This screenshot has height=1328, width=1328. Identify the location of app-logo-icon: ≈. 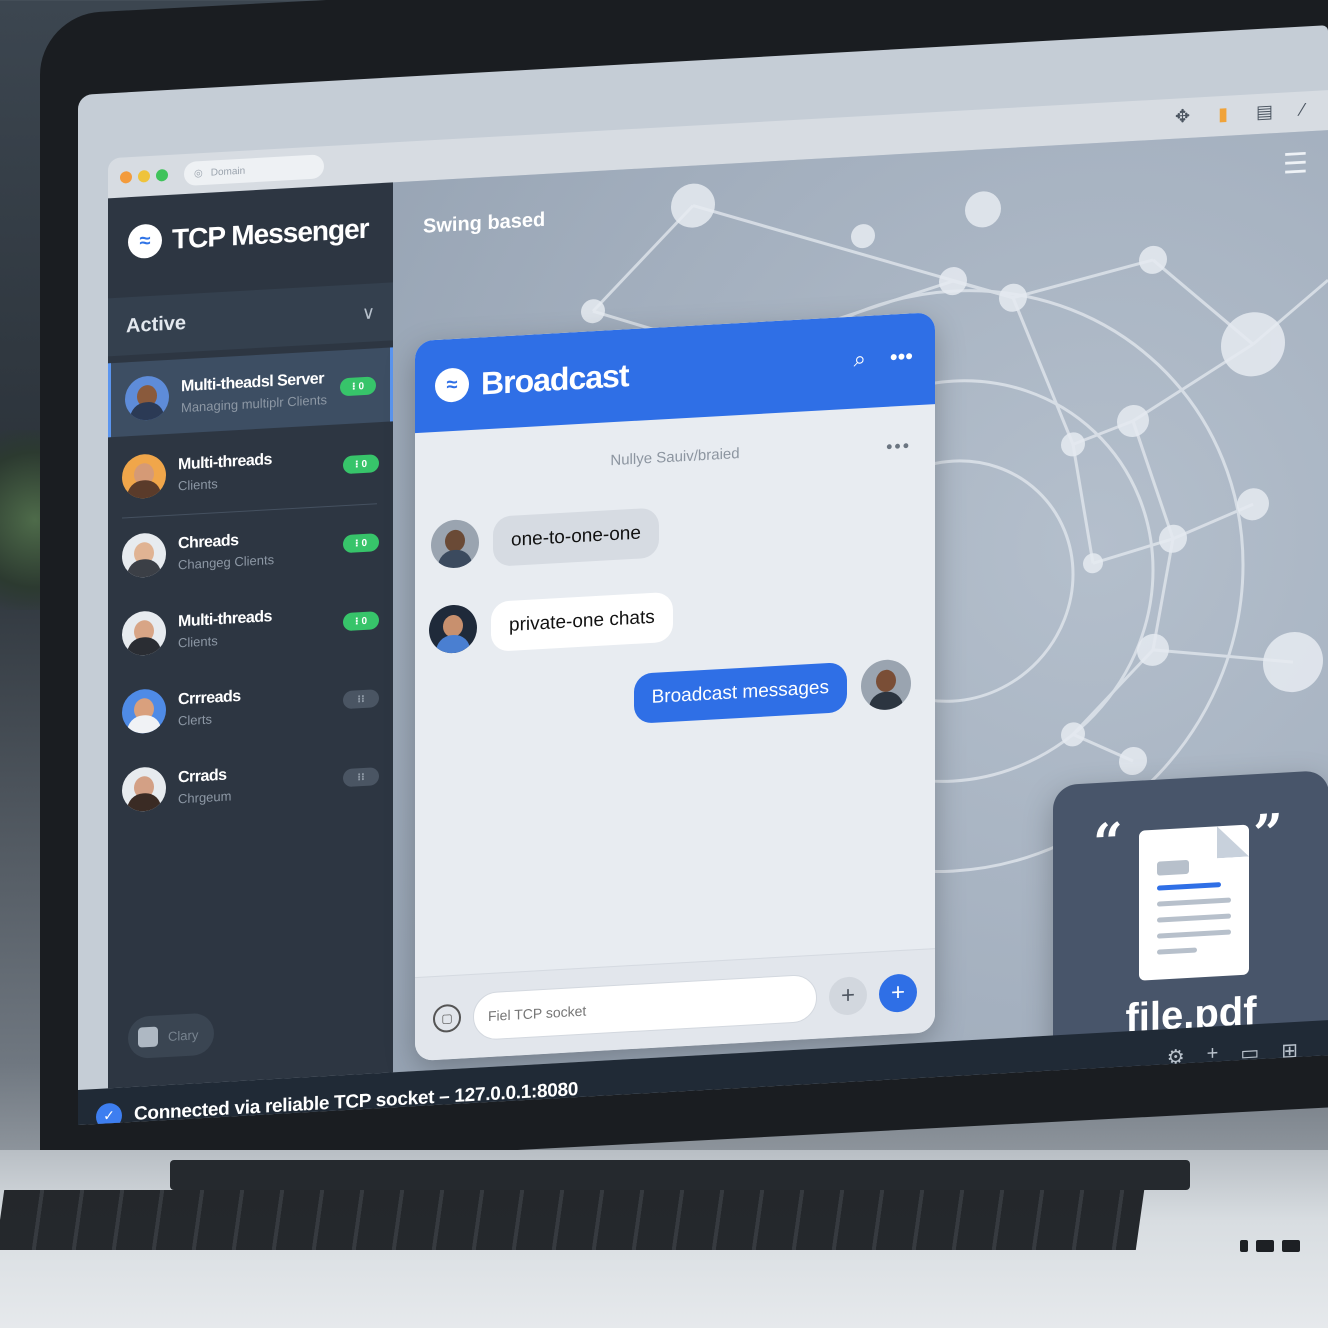
(145, 241).